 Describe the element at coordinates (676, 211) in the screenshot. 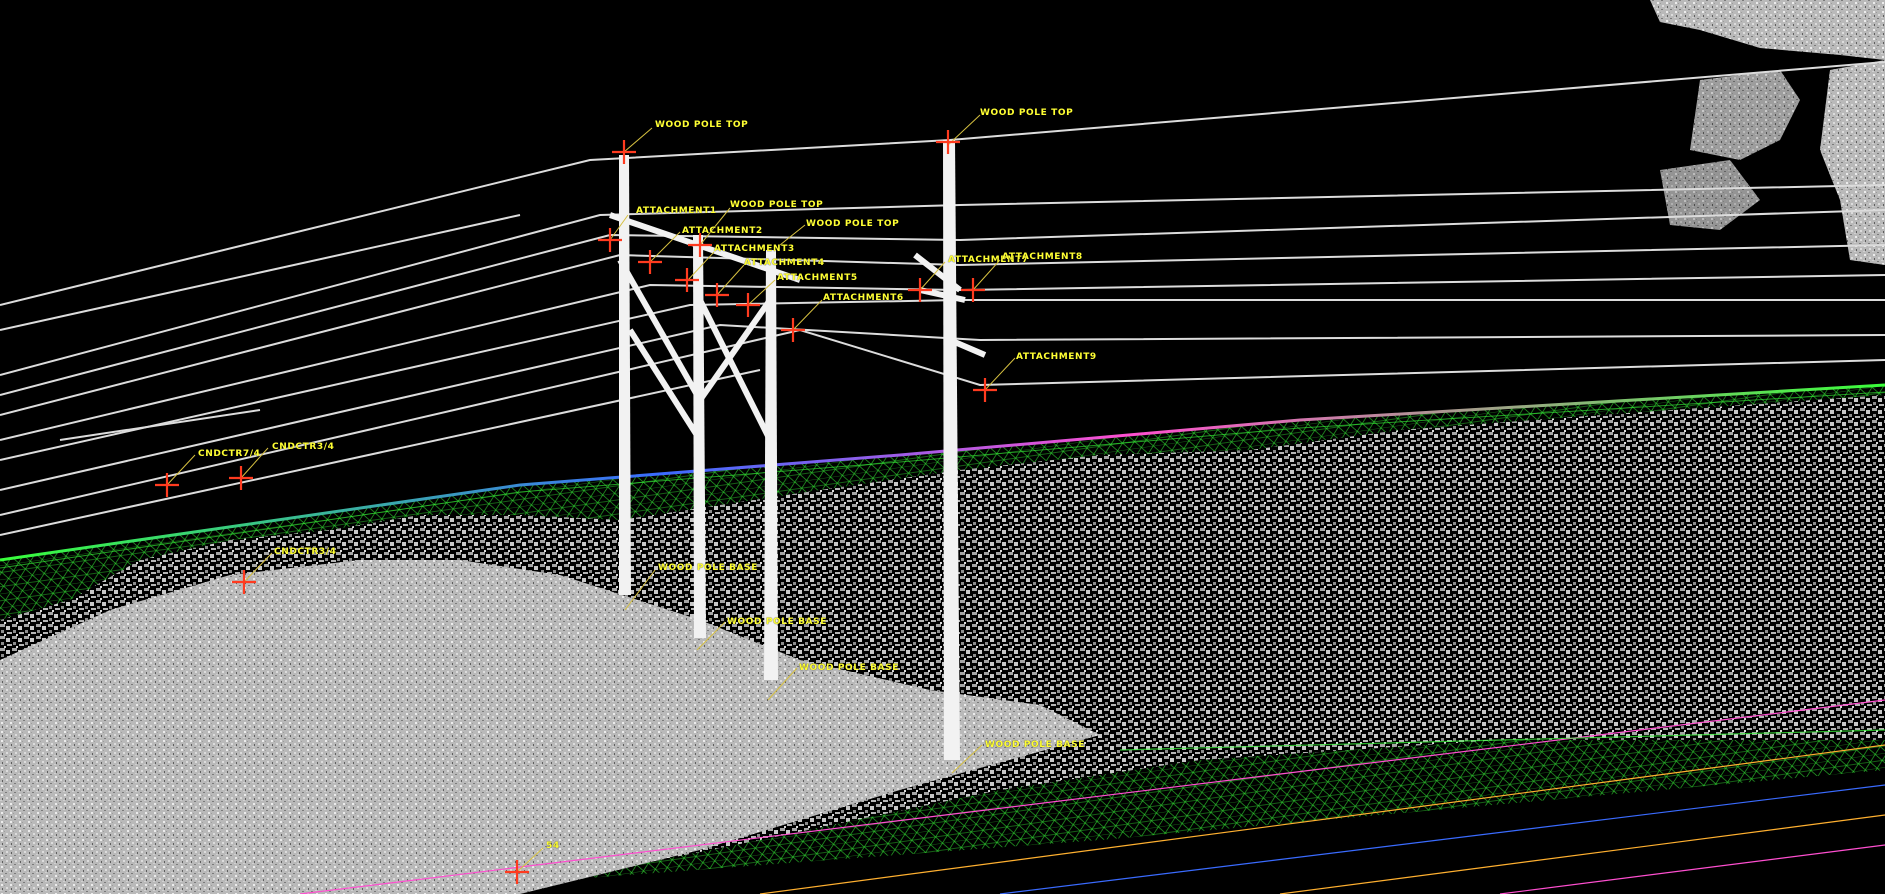

I see `label-att1: ATTACHMENT1` at that location.